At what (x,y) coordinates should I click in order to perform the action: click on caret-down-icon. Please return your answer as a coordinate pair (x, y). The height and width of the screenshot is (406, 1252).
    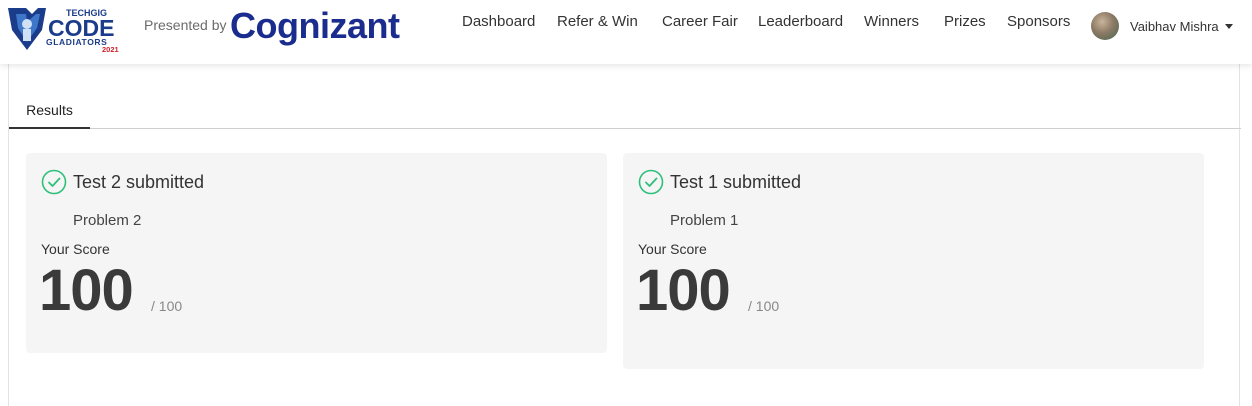
    Looking at the image, I should click on (1228, 26).